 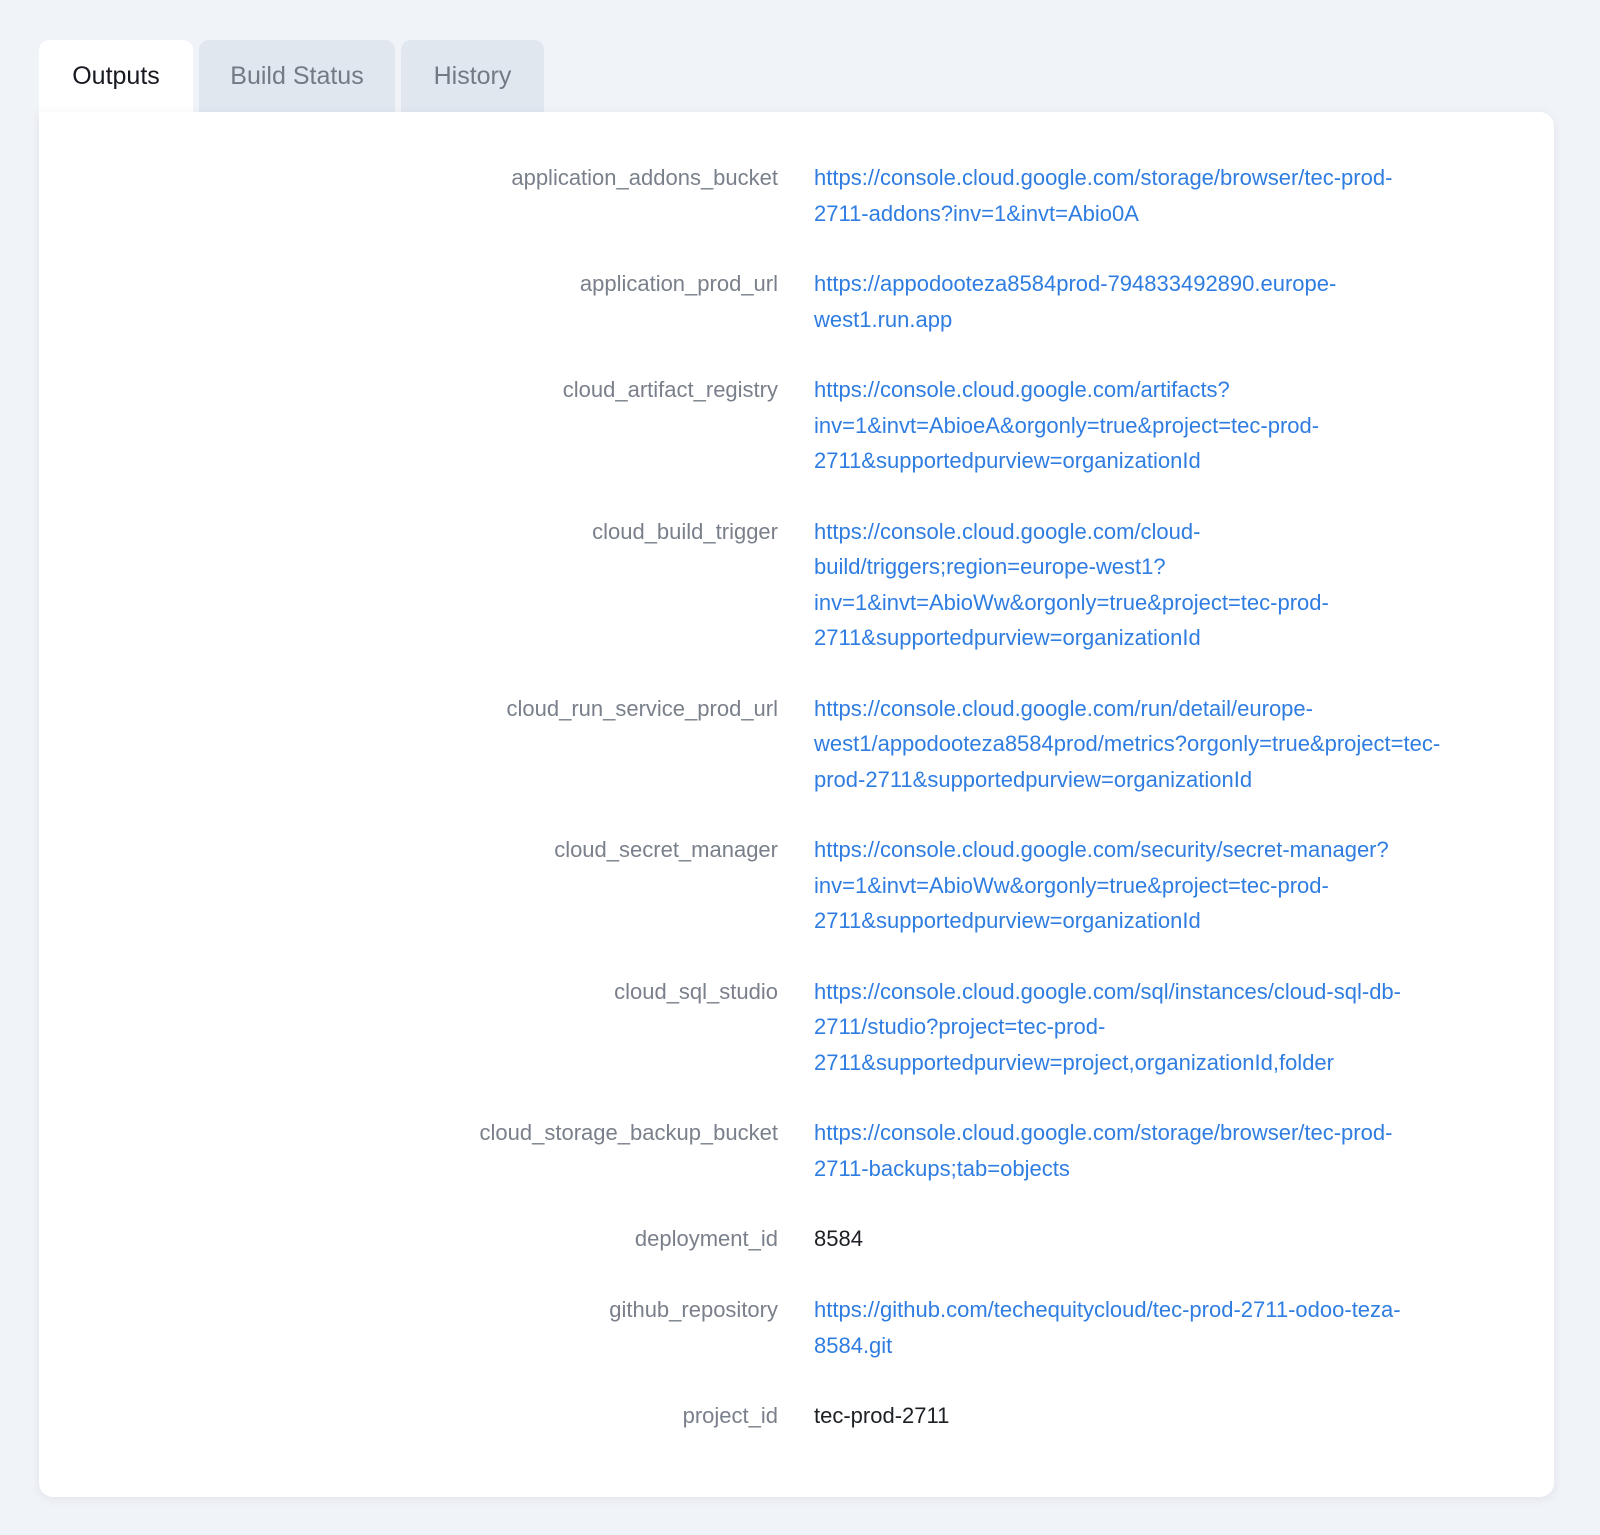 I want to click on tab-outputs: Outputs, so click(x=116, y=76).